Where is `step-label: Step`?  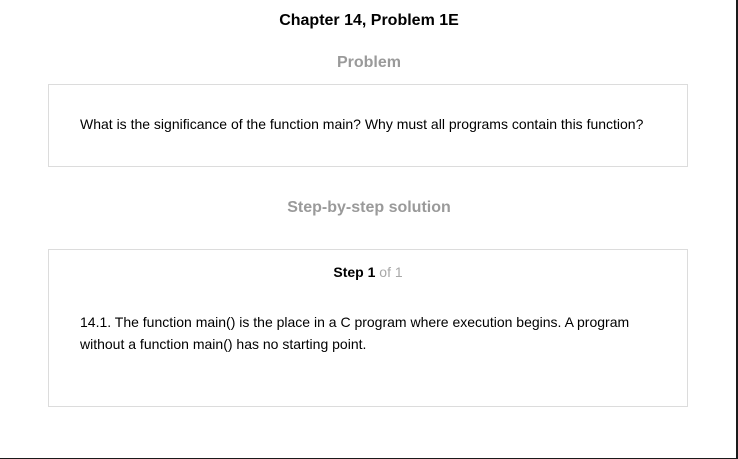
step-label: Step is located at coordinates (348, 272).